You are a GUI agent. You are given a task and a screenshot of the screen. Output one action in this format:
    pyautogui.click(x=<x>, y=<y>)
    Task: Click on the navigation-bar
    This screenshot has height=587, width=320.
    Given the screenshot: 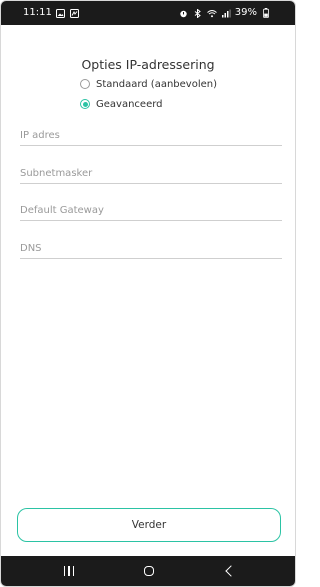 What is the action you would take?
    pyautogui.click(x=148, y=571)
    